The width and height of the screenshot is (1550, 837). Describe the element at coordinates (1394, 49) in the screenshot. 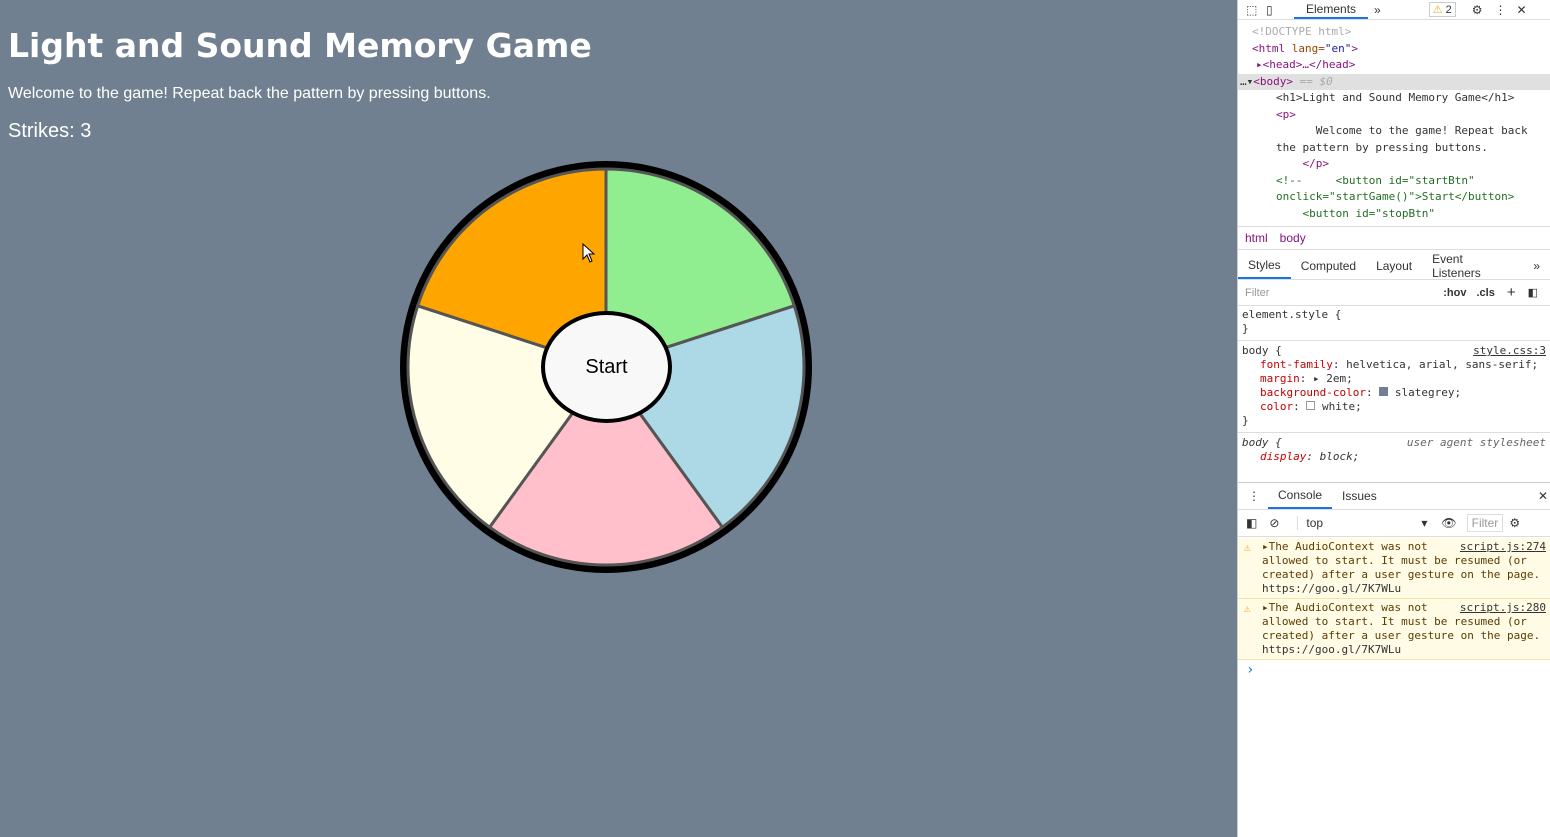

I see `dom-html: <html lang="en">` at that location.